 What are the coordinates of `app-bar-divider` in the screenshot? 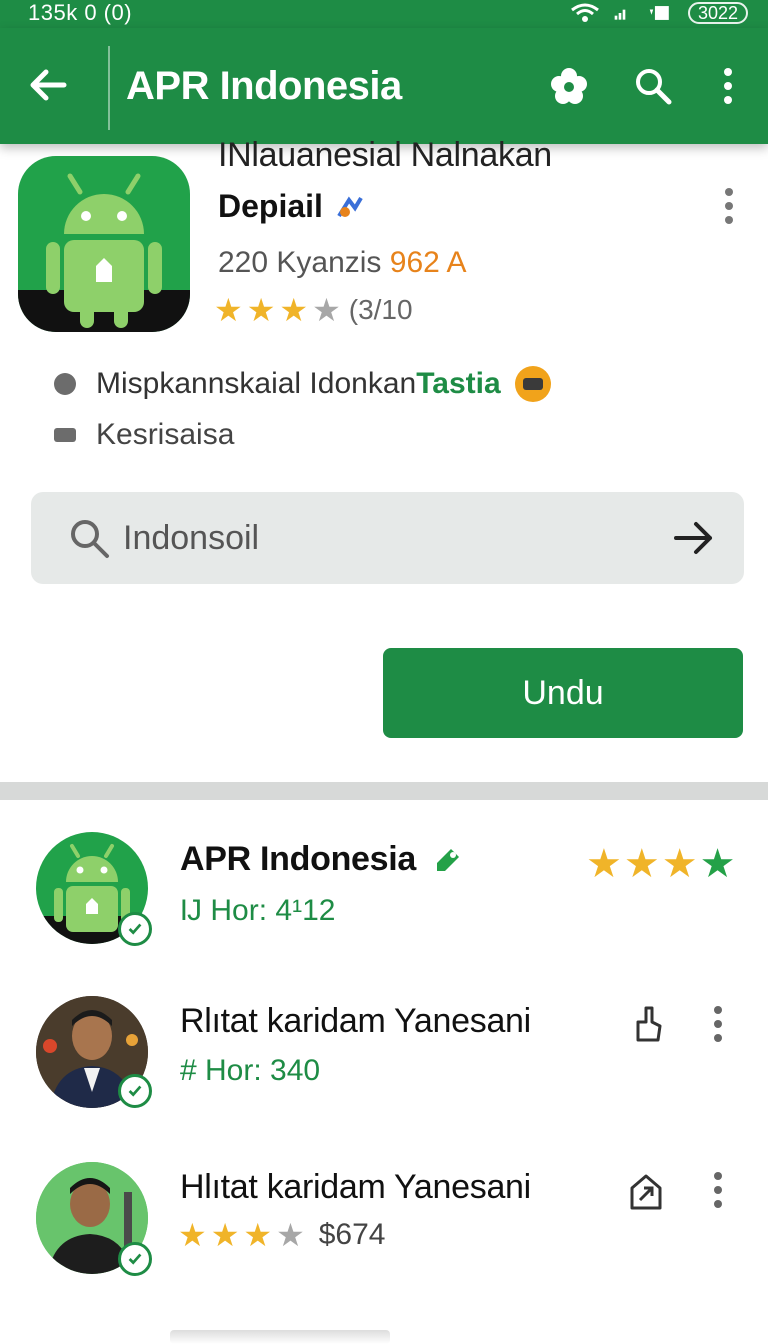 It's located at (109, 88).